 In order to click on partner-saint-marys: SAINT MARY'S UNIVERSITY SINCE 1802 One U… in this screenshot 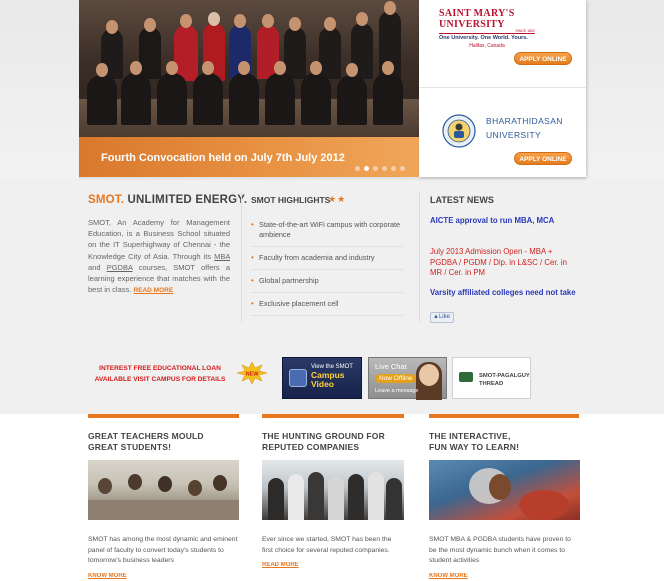, I will do `click(502, 44)`.